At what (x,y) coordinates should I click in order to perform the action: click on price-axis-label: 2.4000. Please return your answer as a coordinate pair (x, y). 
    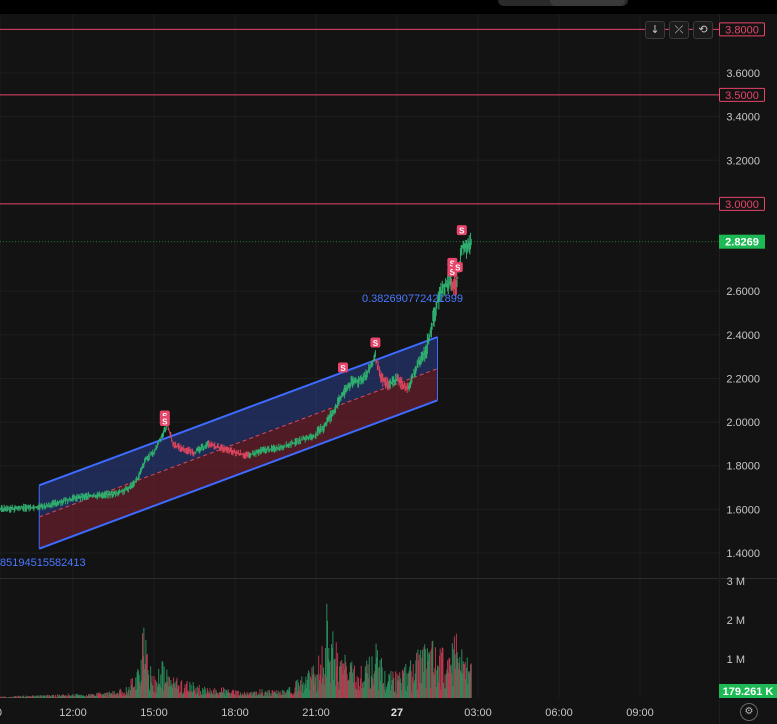
    Looking at the image, I should click on (743, 336).